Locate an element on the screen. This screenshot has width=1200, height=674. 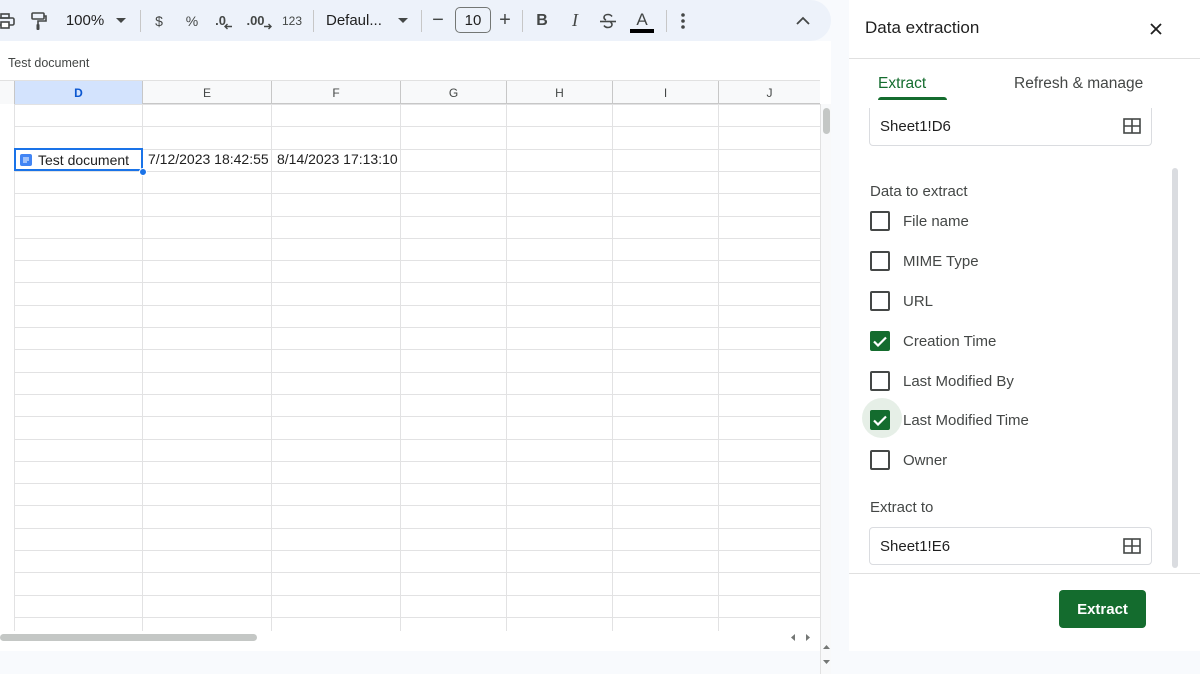
column-header-j: J is located at coordinates (769, 92).